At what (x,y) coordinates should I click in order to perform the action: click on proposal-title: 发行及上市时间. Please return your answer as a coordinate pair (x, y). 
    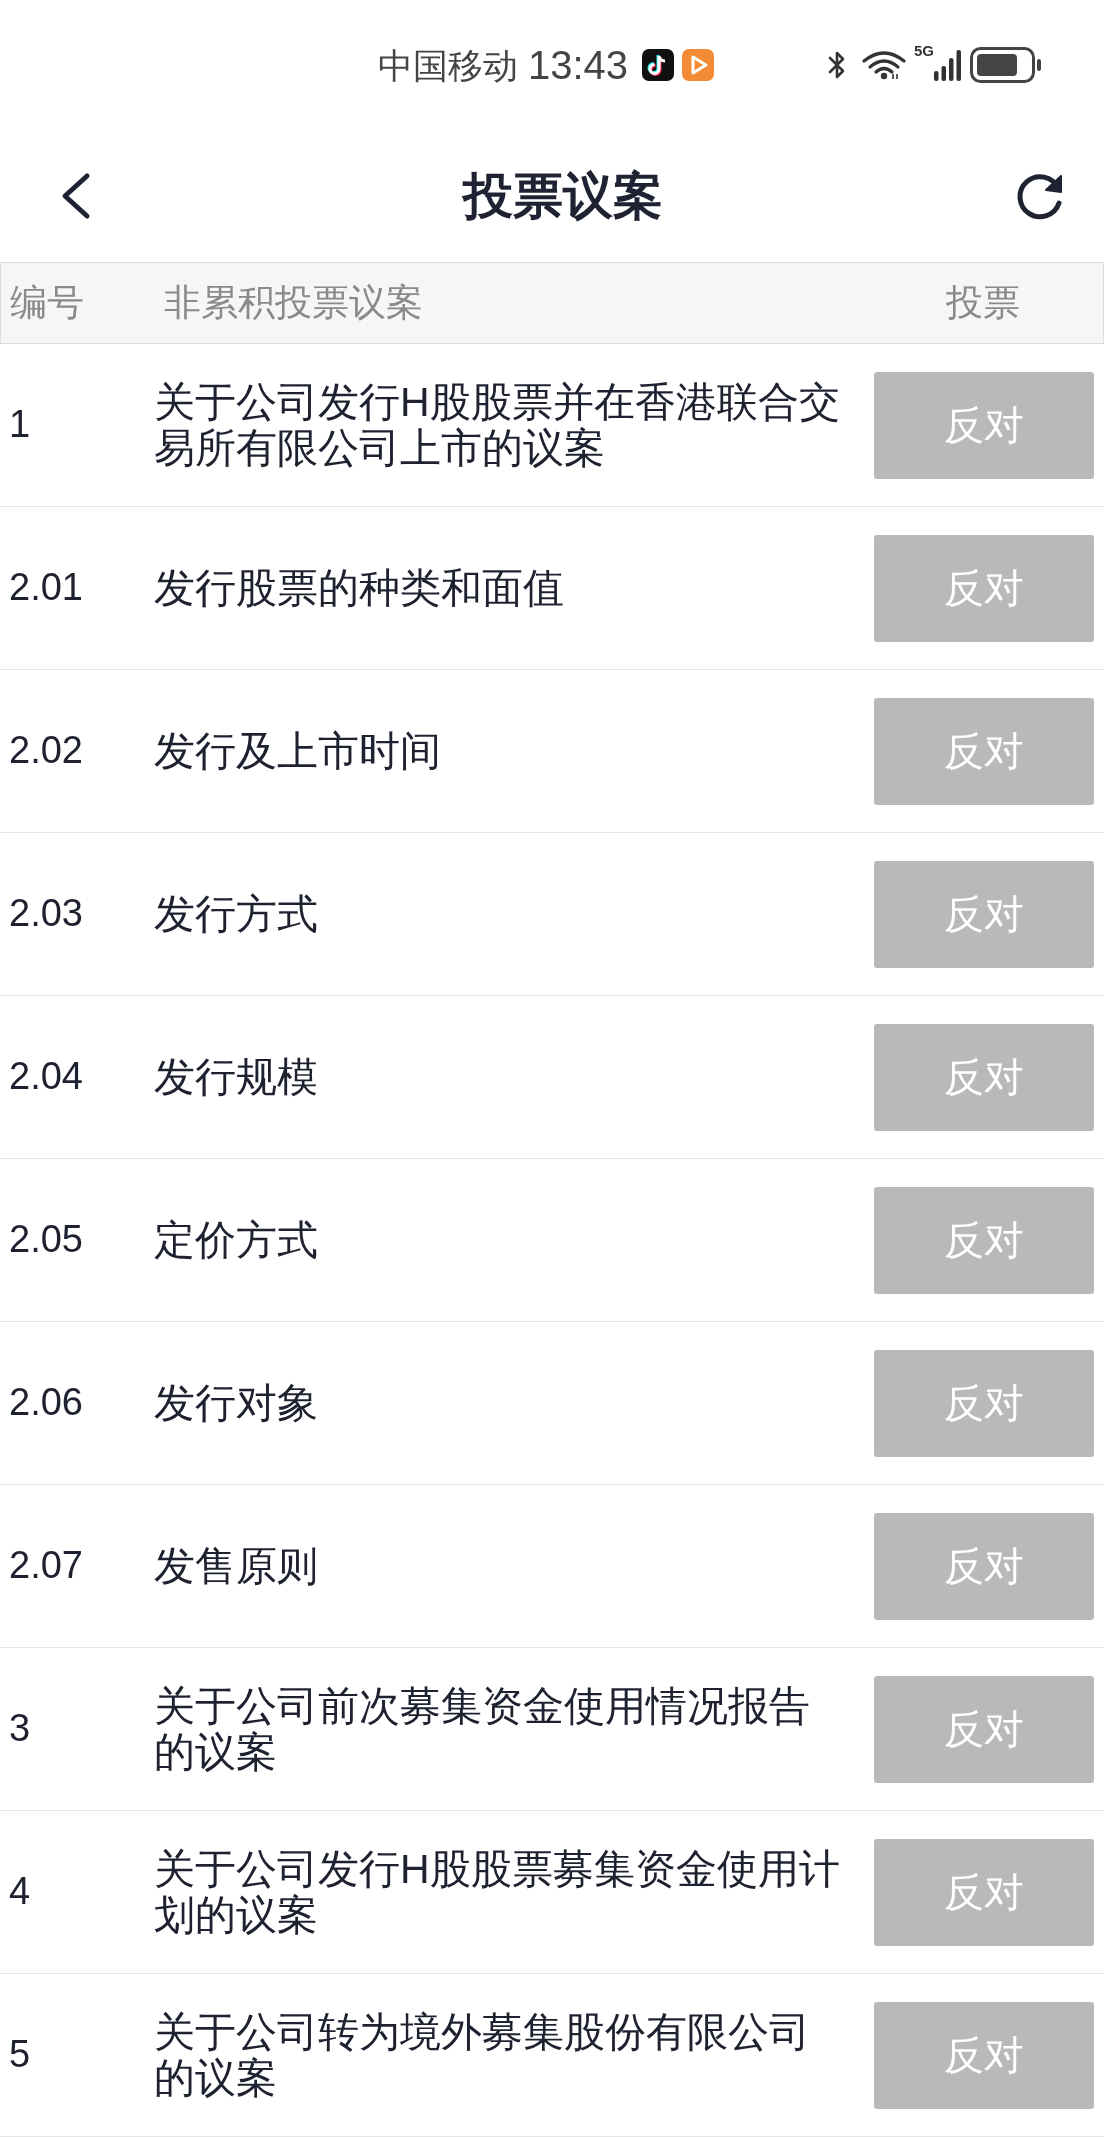
    Looking at the image, I should click on (298, 751).